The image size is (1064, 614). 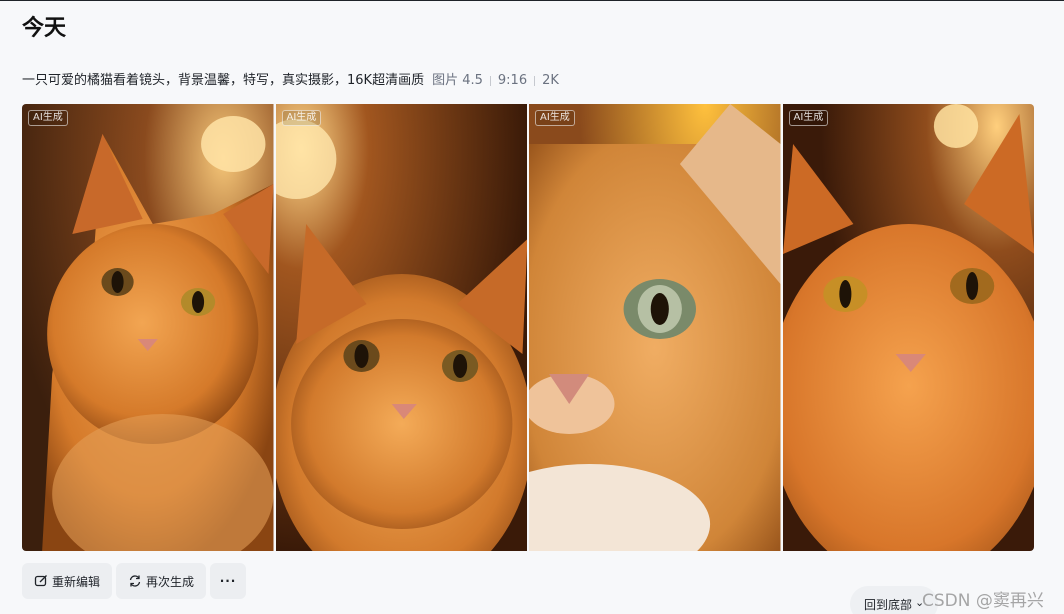 I want to click on page-title: 今天, so click(x=44, y=28).